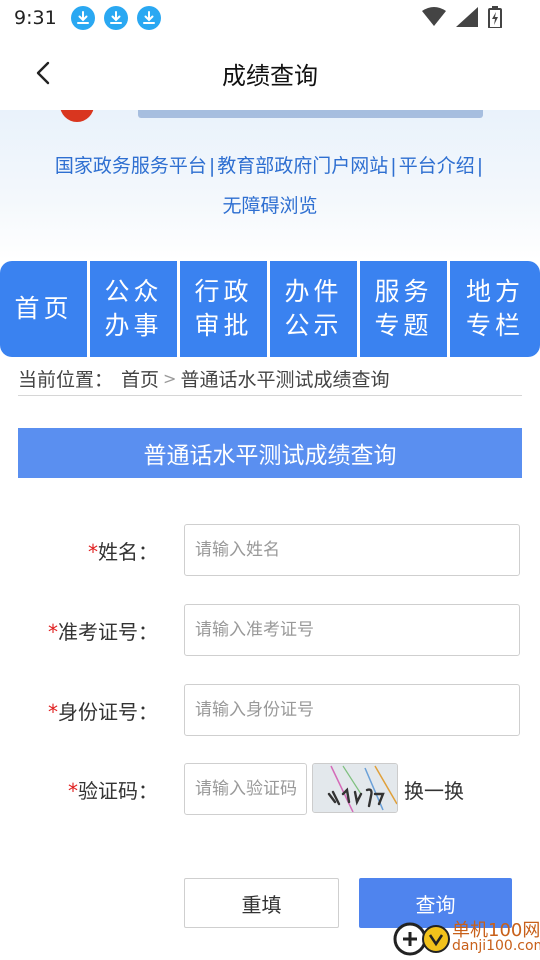 The width and height of the screenshot is (540, 960). What do you see at coordinates (495, 17) in the screenshot?
I see `battery-icon` at bounding box center [495, 17].